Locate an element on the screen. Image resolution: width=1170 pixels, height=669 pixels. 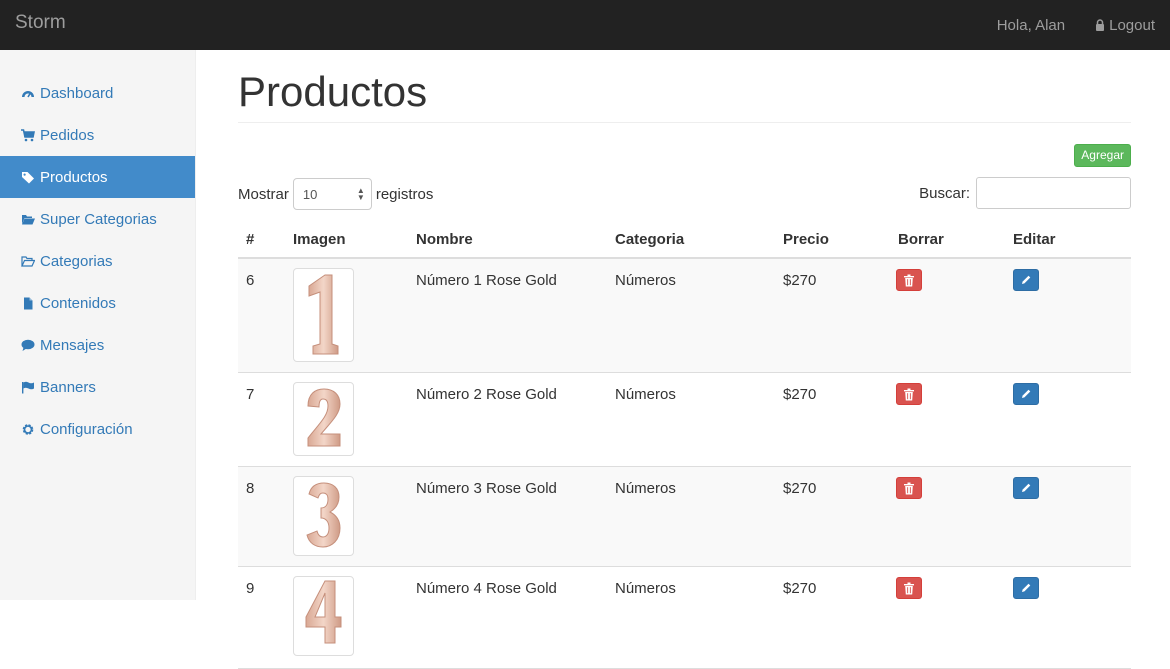
balloon-number-1-image is located at coordinates (323, 314).